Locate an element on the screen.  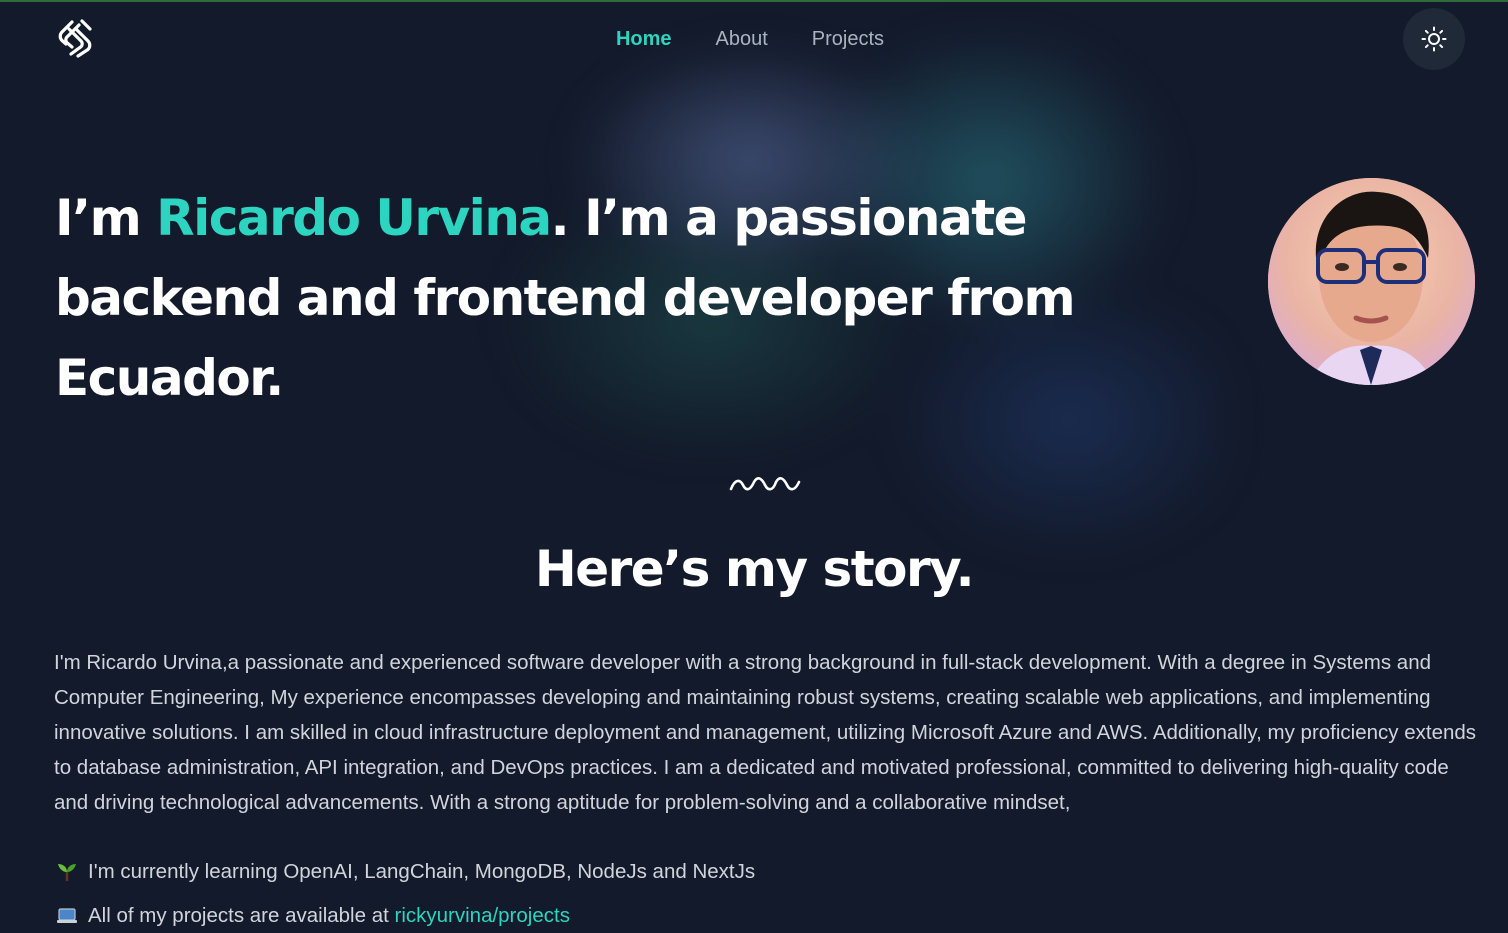
theme-toggle-button is located at coordinates (1434, 39).